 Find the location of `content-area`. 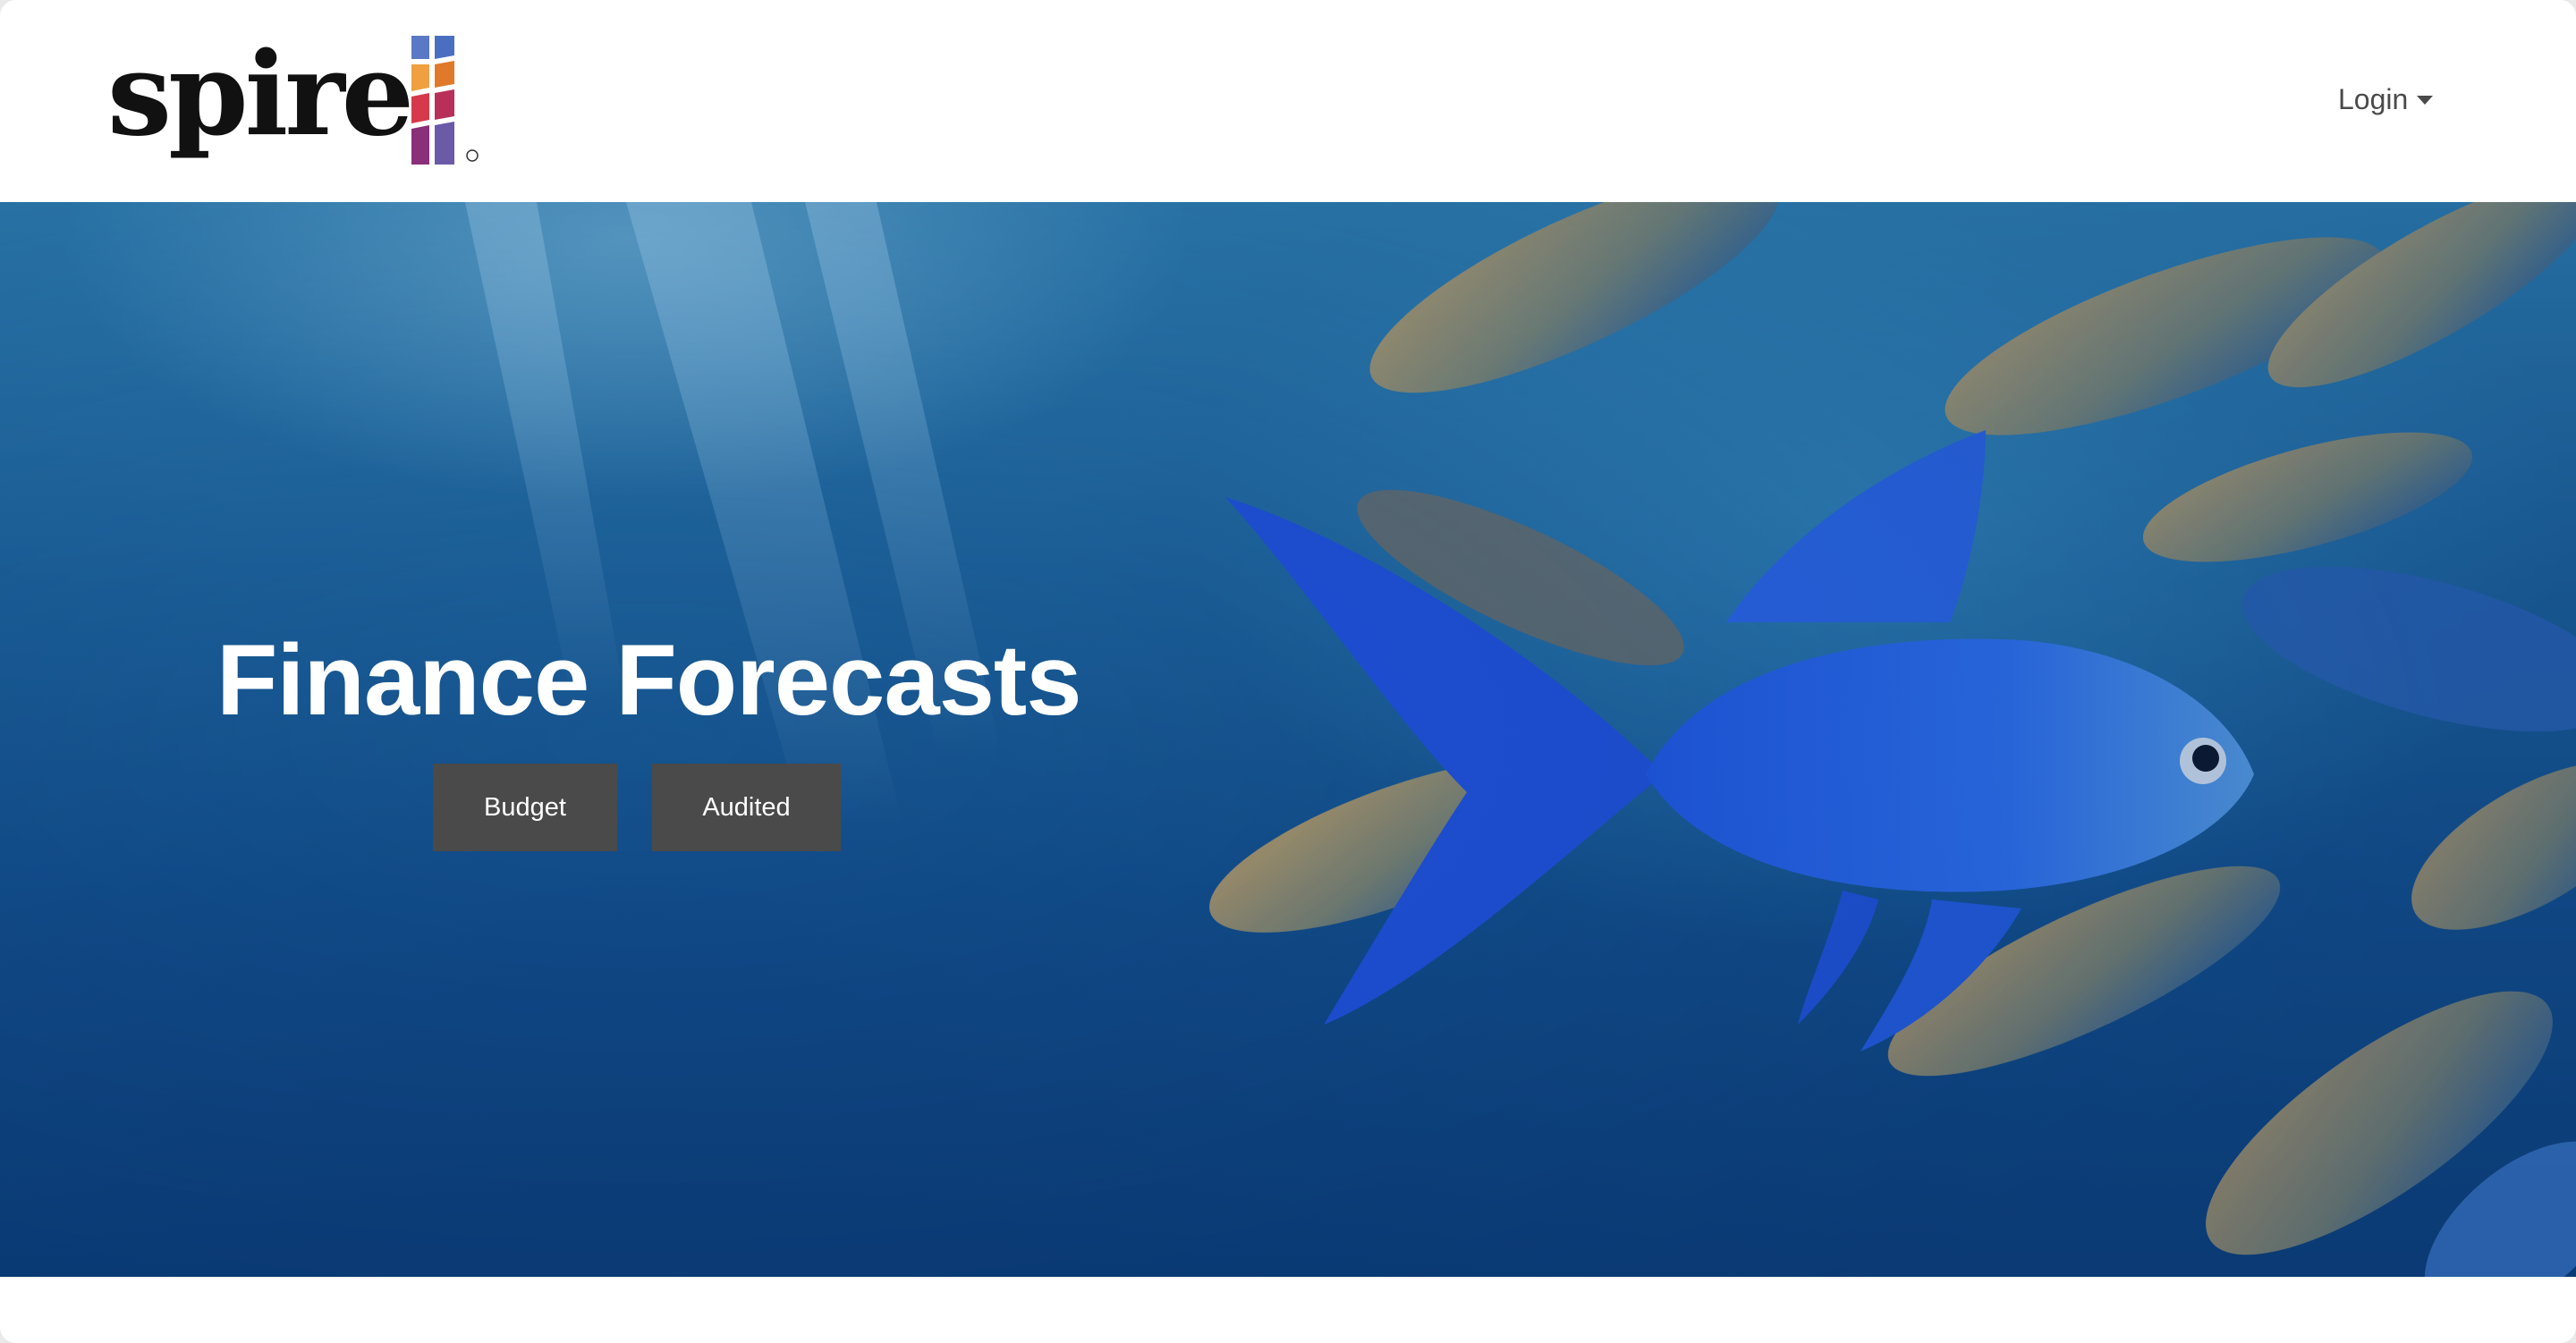

content-area is located at coordinates (1288, 1310).